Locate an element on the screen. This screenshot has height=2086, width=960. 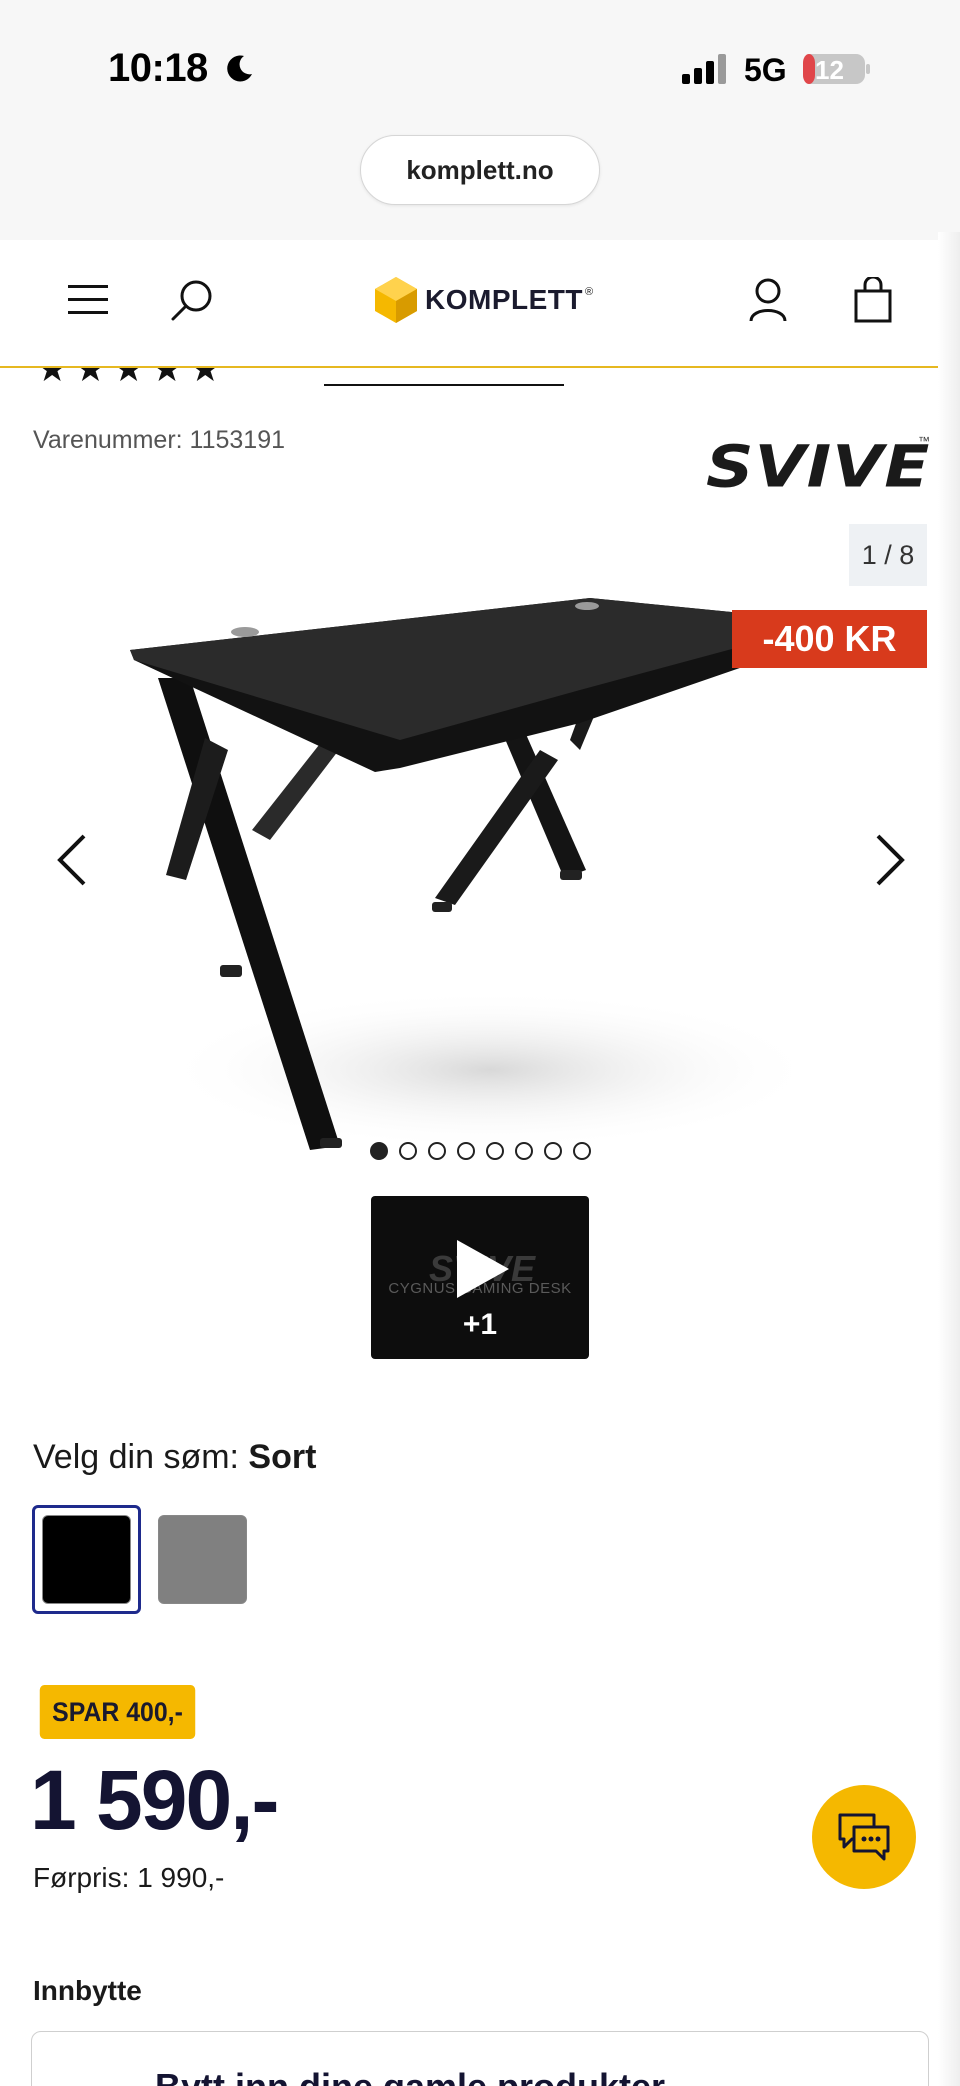
user-icon is located at coordinates (768, 300).